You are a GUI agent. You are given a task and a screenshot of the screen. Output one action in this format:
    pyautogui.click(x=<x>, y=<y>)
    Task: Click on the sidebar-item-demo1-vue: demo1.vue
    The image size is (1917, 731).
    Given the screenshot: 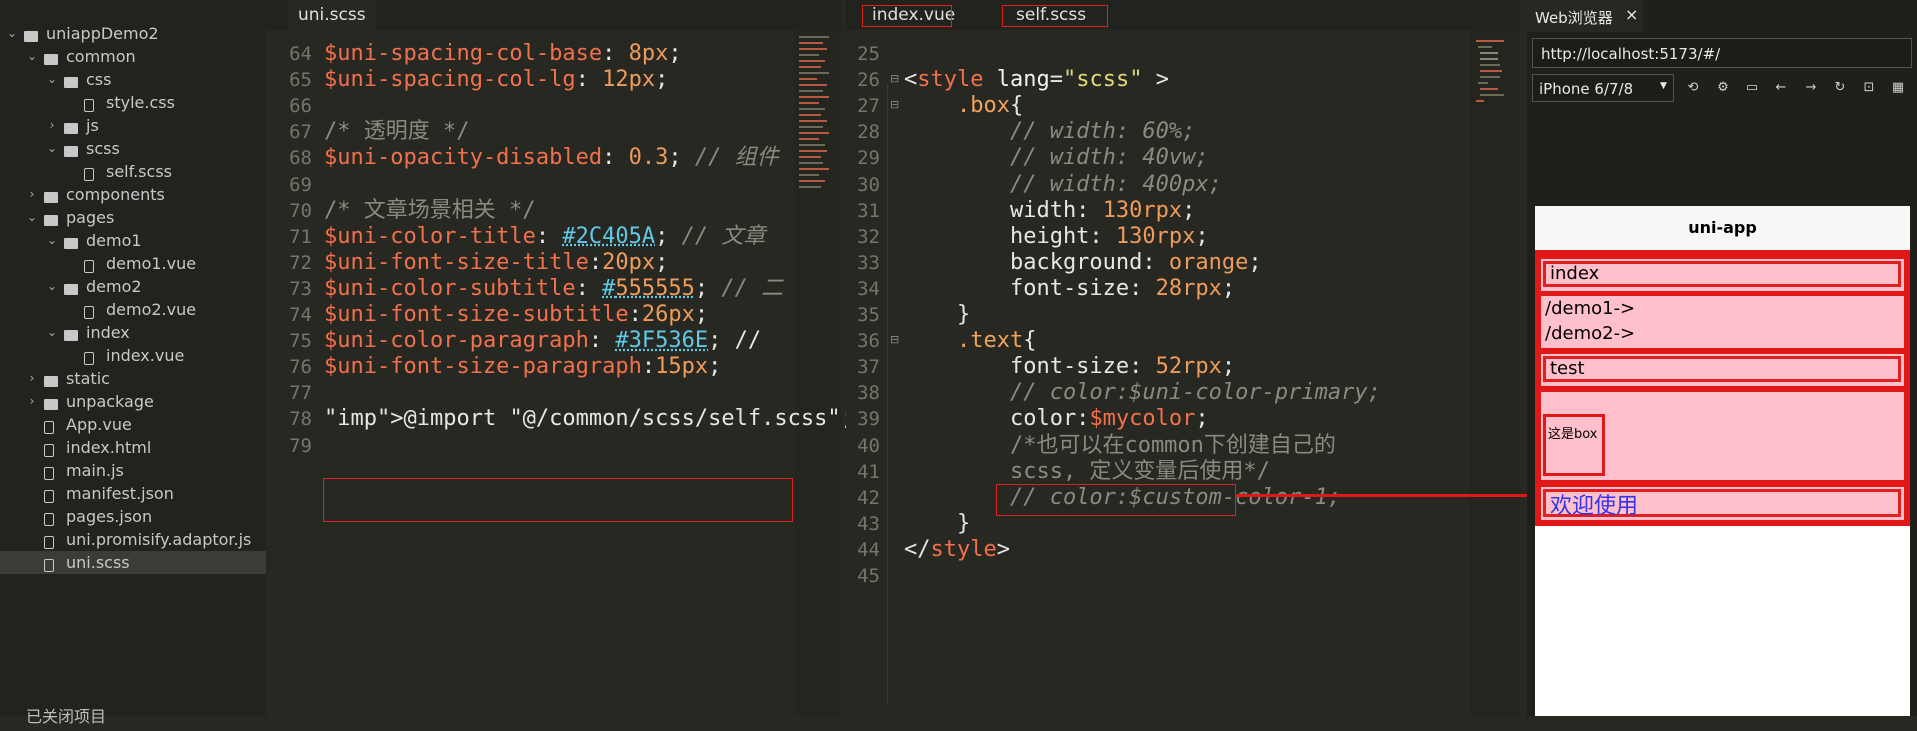 What is the action you would take?
    pyautogui.click(x=133, y=263)
    